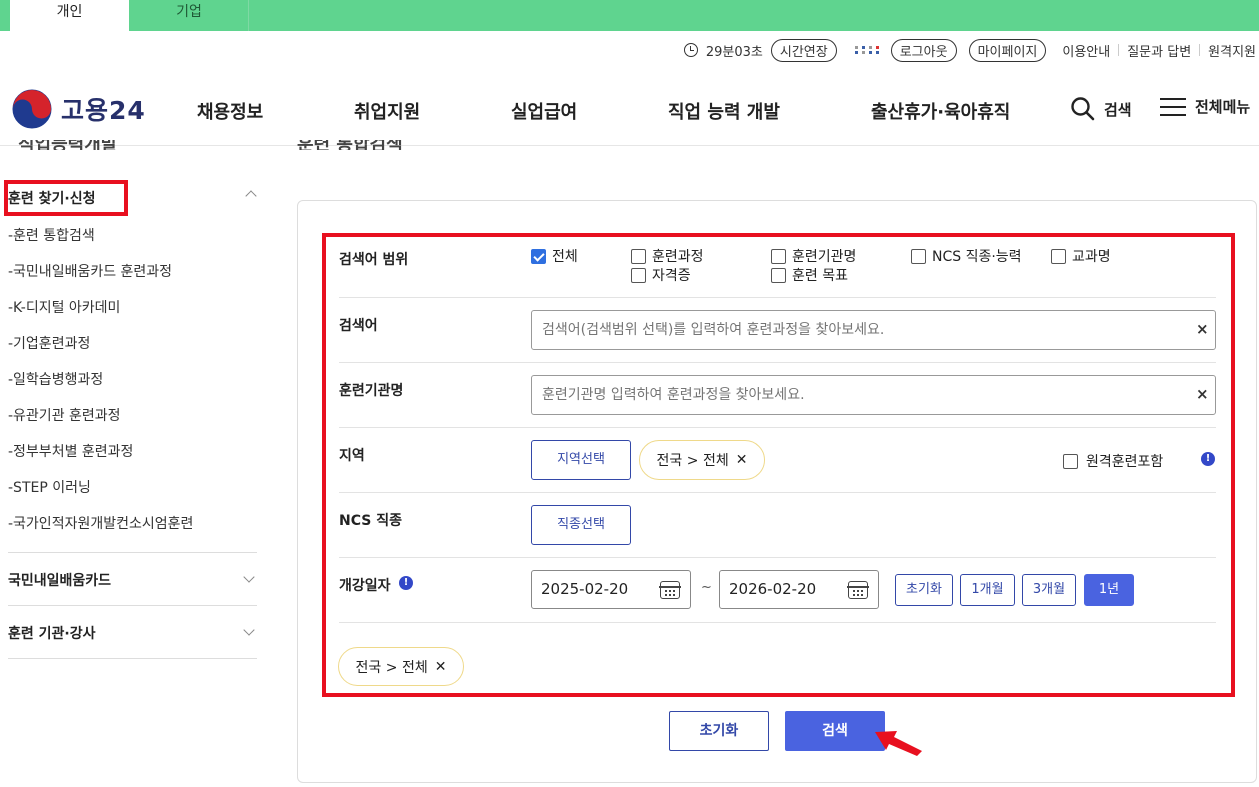 Image resolution: width=1259 pixels, height=787 pixels. What do you see at coordinates (374, 260) in the screenshot?
I see `scope-label: 검색어 범위` at bounding box center [374, 260].